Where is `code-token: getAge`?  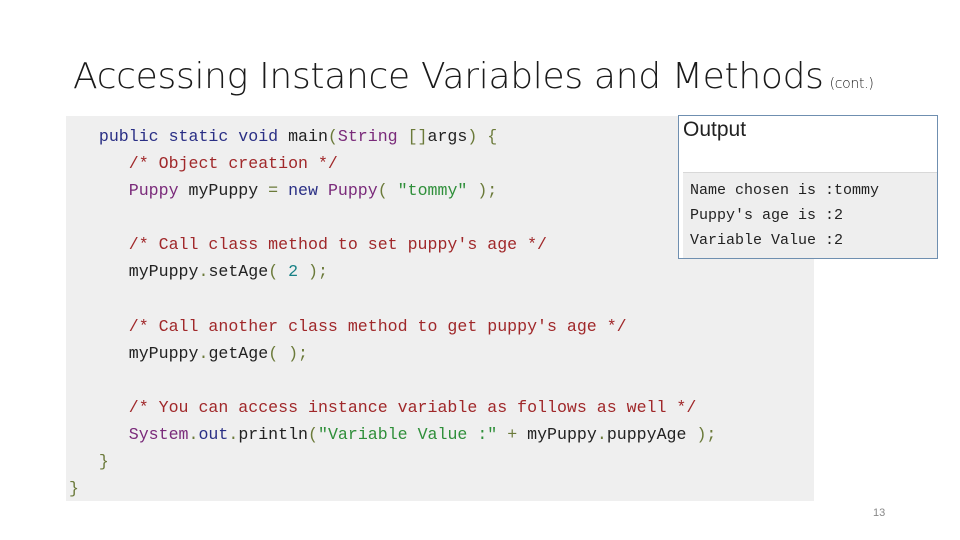 code-token: getAge is located at coordinates (238, 353).